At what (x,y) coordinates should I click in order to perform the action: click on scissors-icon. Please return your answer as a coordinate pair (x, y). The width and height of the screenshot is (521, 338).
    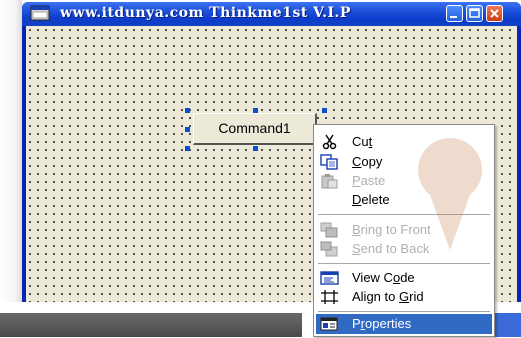
    Looking at the image, I should click on (330, 142).